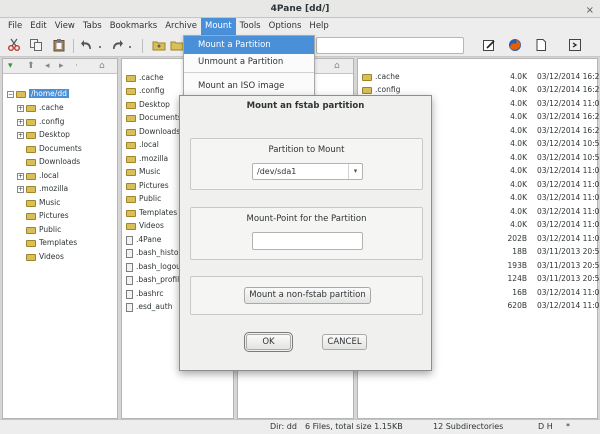 The height and width of the screenshot is (434, 600). What do you see at coordinates (145, 77) in the screenshot?
I see `list-item: .cache` at bounding box center [145, 77].